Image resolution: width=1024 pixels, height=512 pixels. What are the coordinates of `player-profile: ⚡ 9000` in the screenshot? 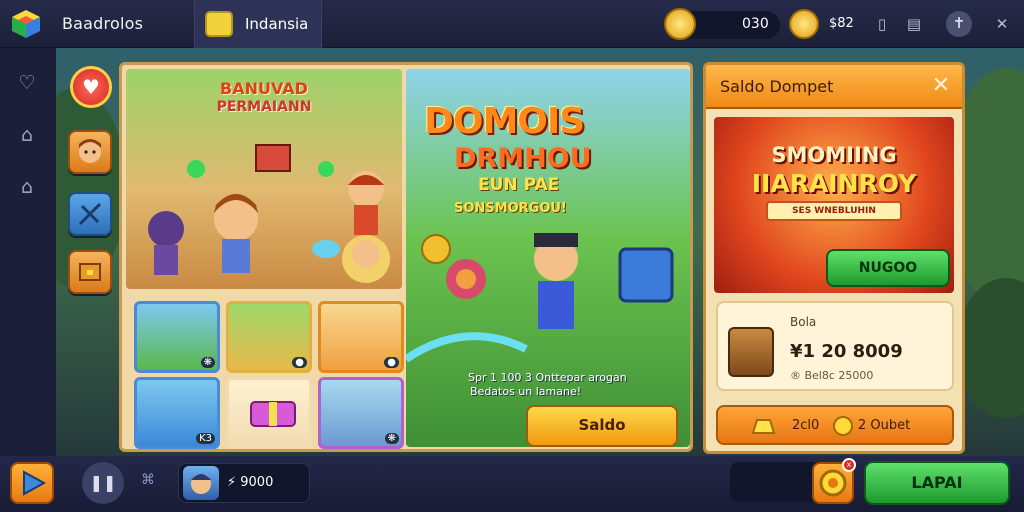 It's located at (244, 483).